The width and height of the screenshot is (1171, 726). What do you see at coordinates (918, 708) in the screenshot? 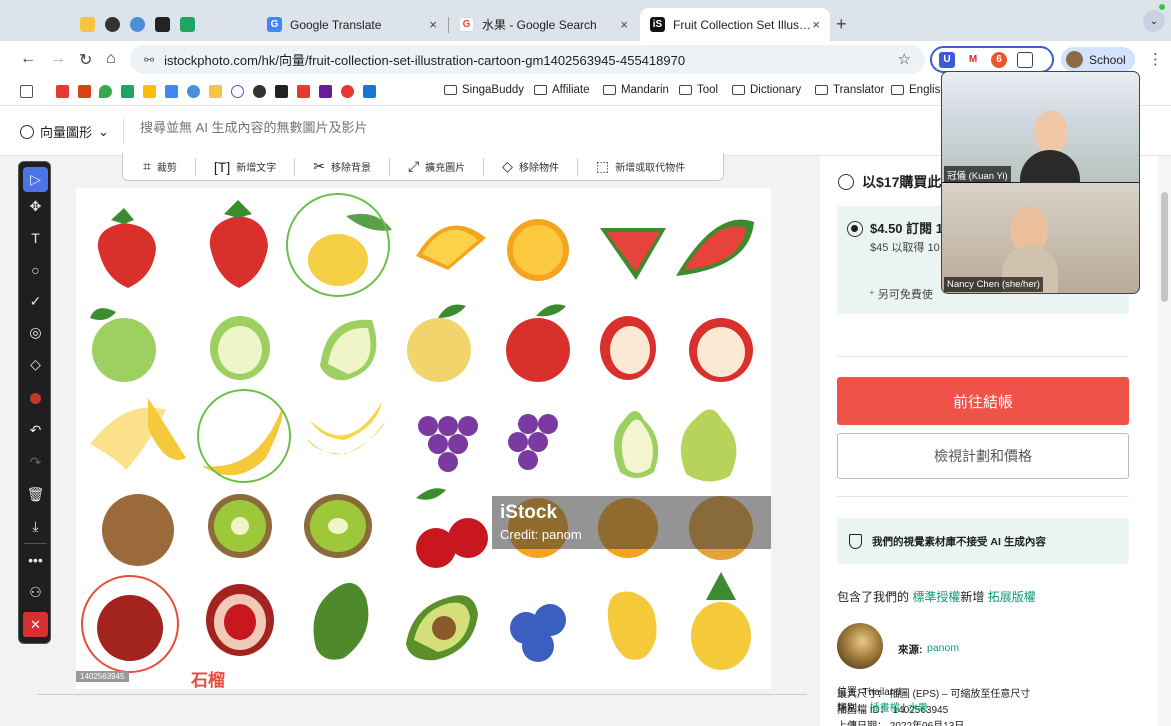
I see `category-link: 水果` at bounding box center [918, 708].